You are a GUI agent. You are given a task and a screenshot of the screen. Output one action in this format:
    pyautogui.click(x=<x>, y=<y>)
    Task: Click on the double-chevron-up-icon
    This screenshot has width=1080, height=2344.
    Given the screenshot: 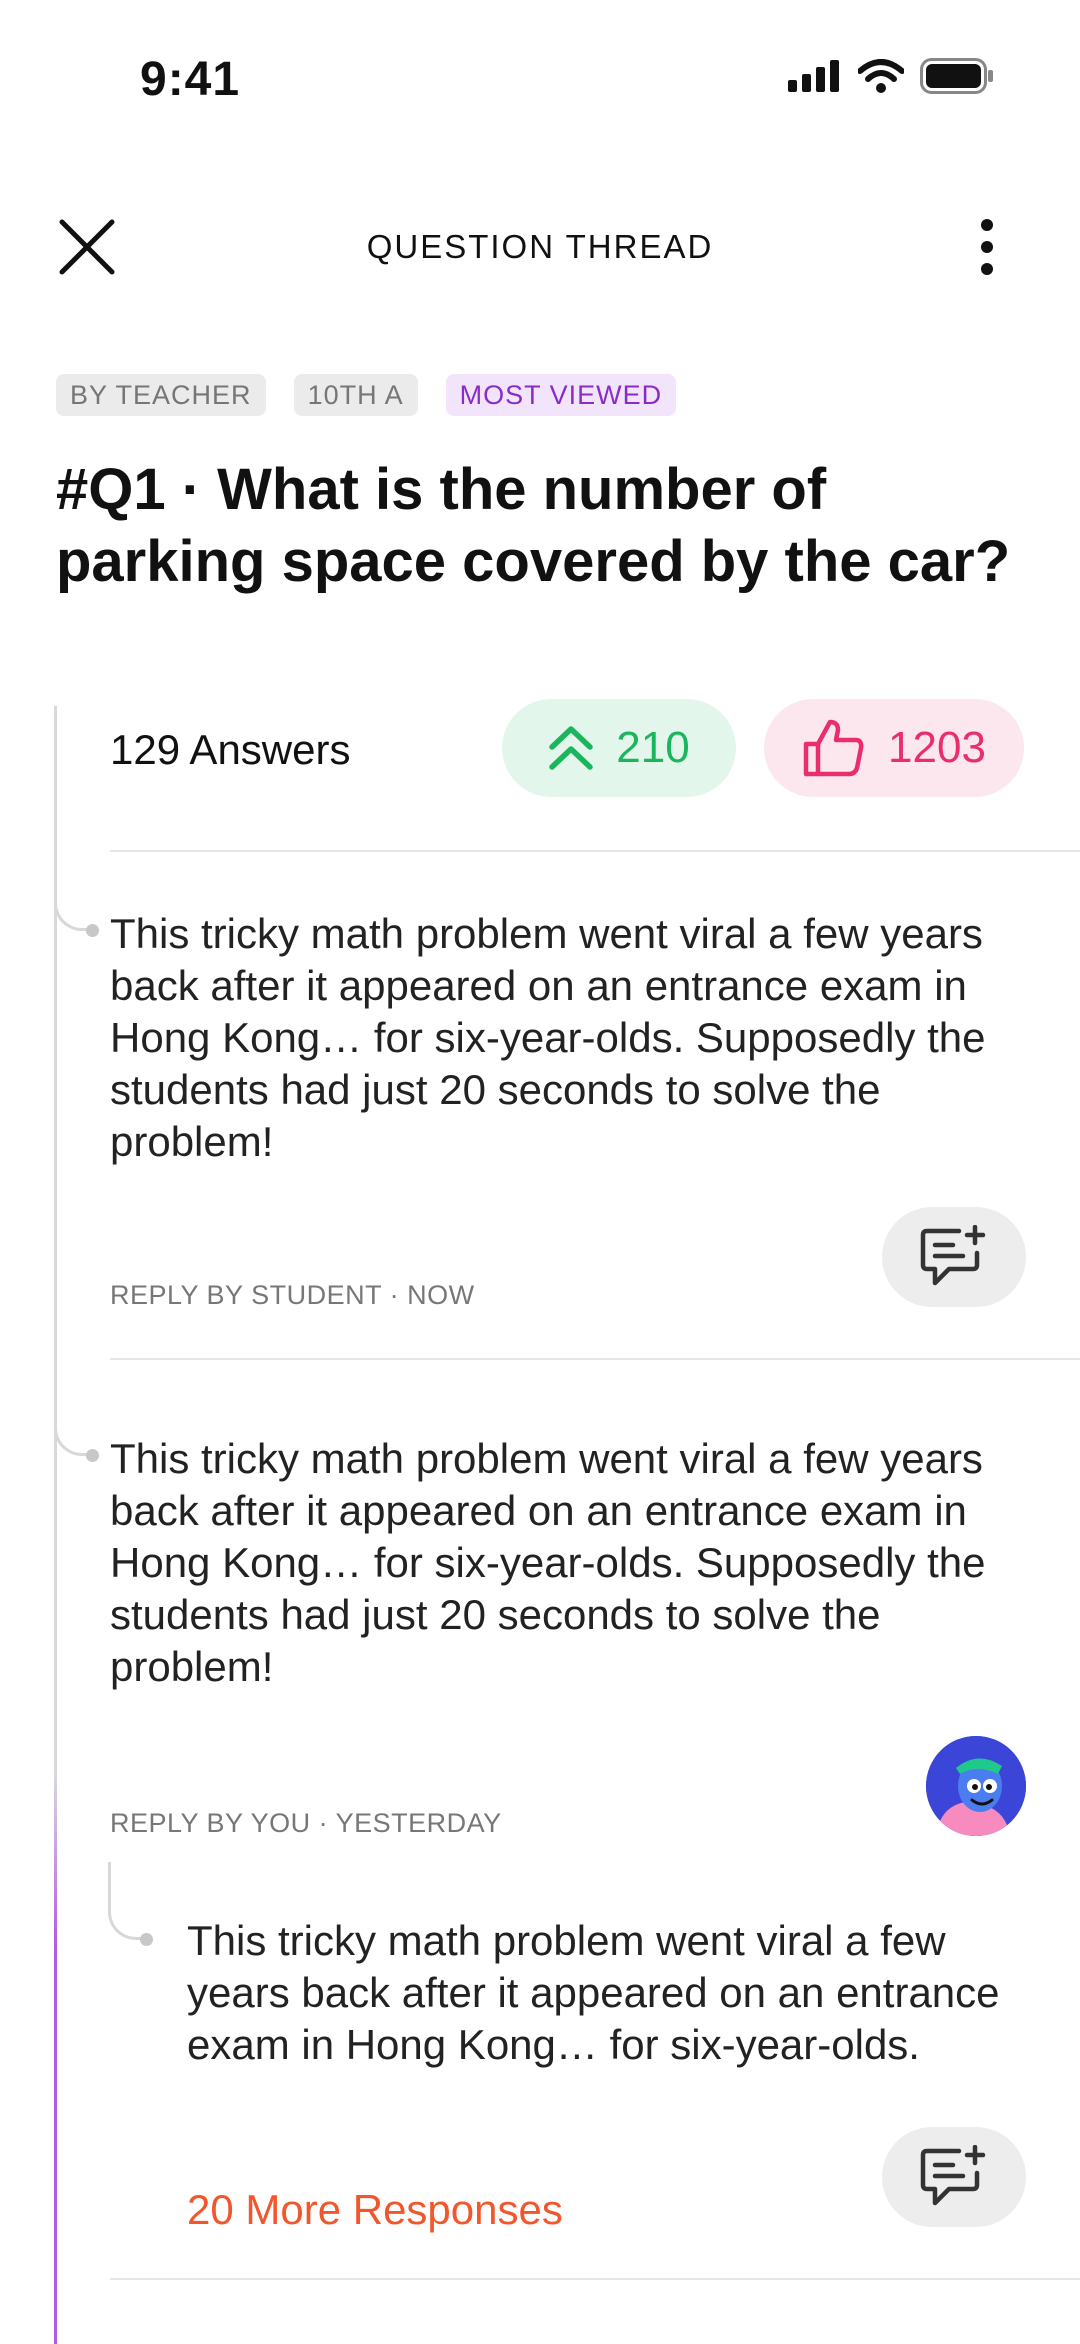 What is the action you would take?
    pyautogui.click(x=571, y=748)
    